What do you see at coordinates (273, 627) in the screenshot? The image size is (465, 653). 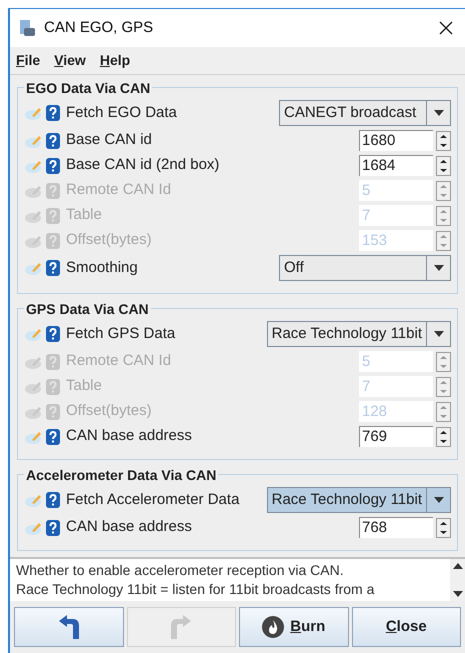 I see `flame-icon` at bounding box center [273, 627].